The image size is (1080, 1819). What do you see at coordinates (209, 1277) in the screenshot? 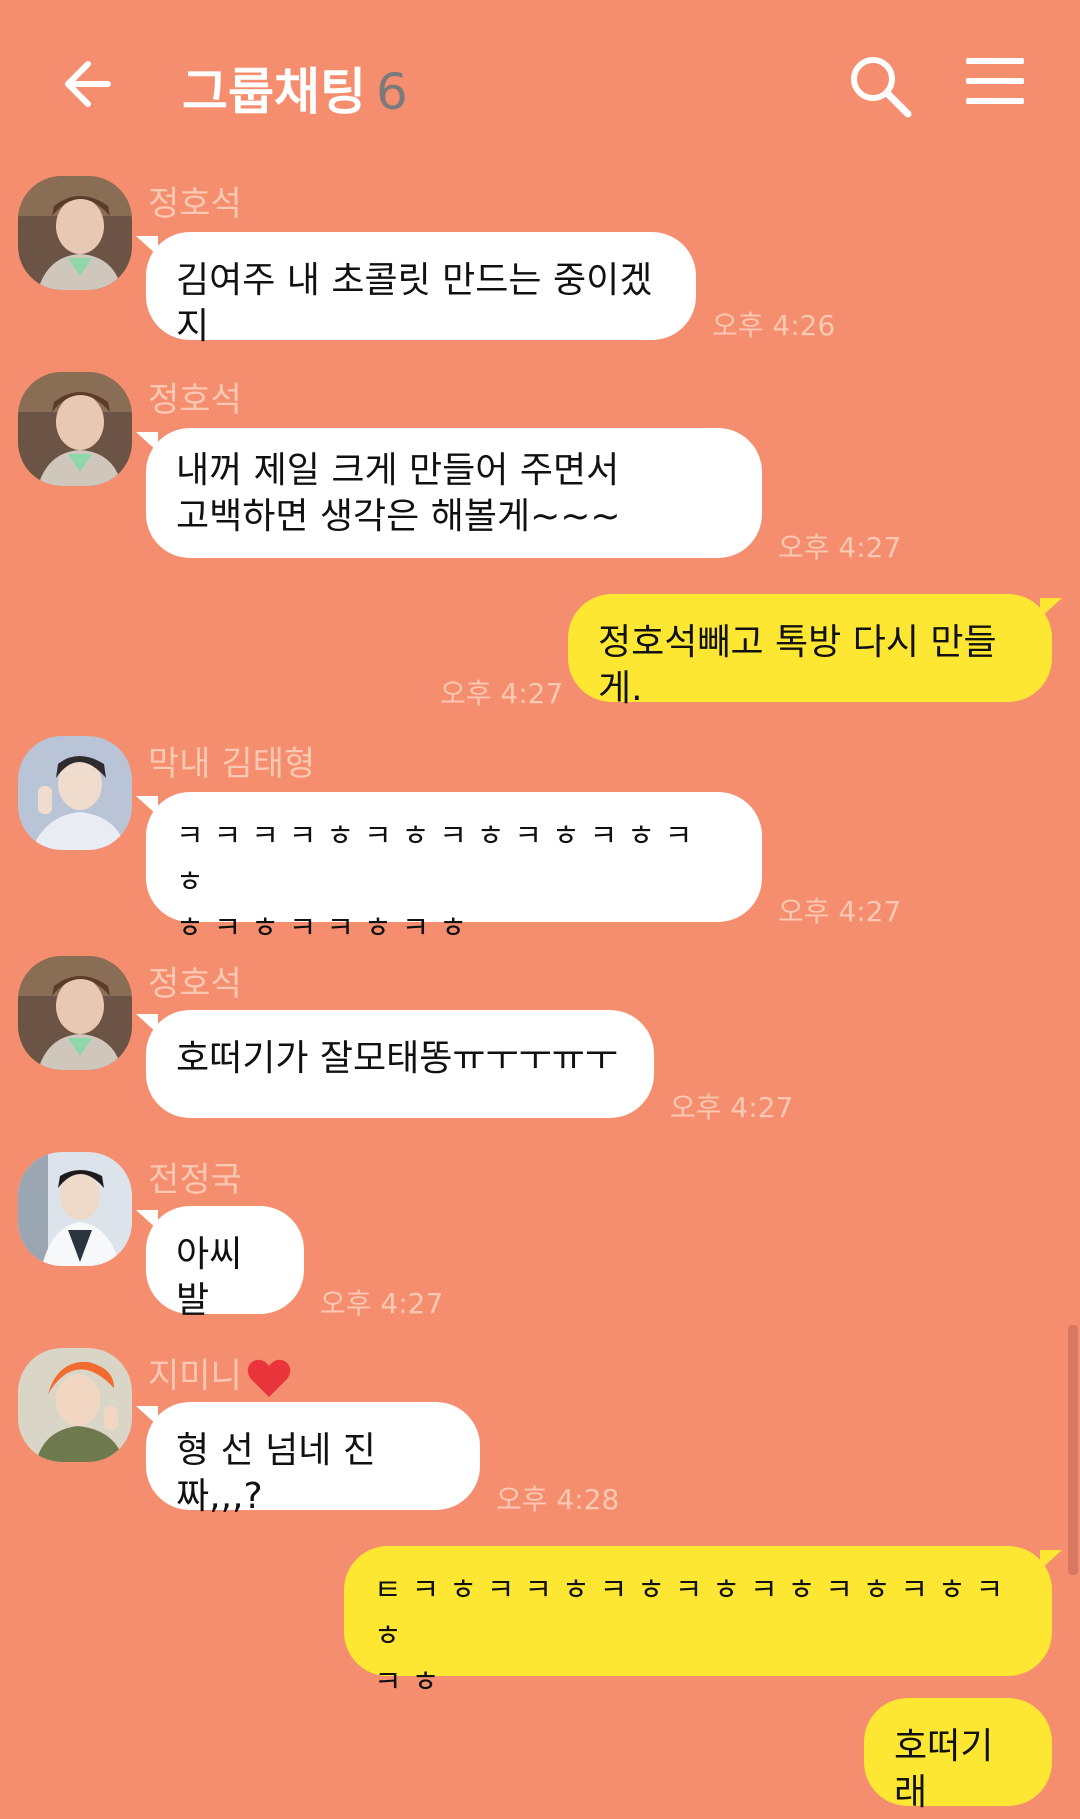
I see `message-text: 아씨발` at bounding box center [209, 1277].